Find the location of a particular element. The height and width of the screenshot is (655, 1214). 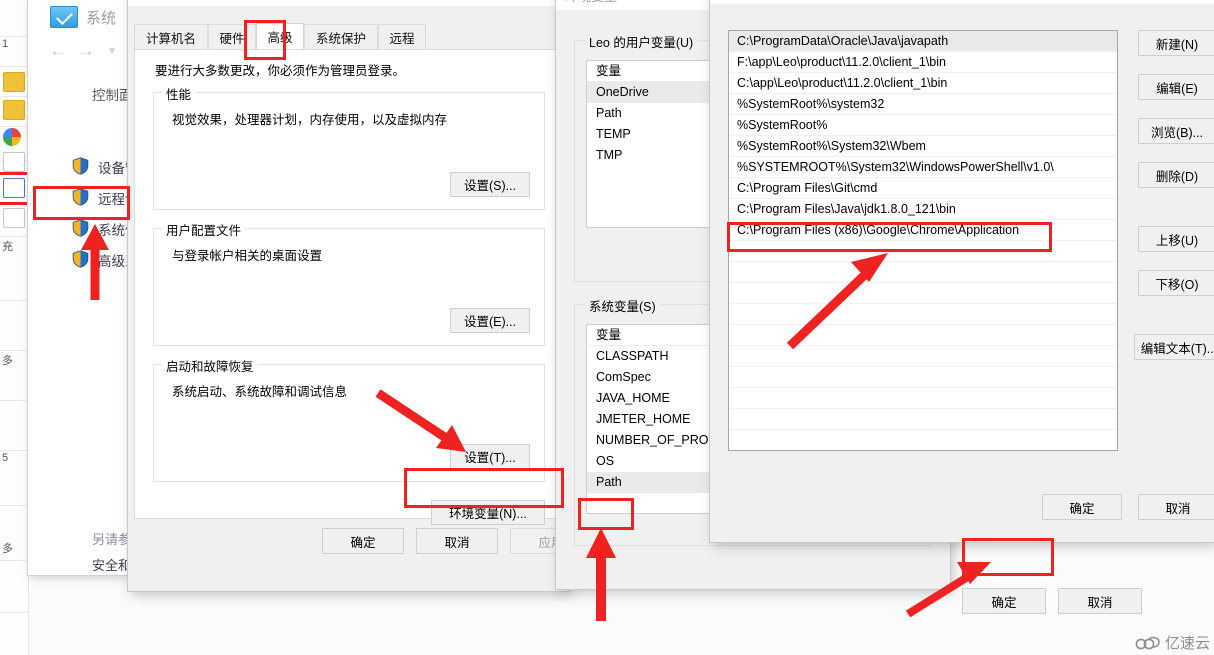

performance-group-caption: 性能 is located at coordinates (179, 93).